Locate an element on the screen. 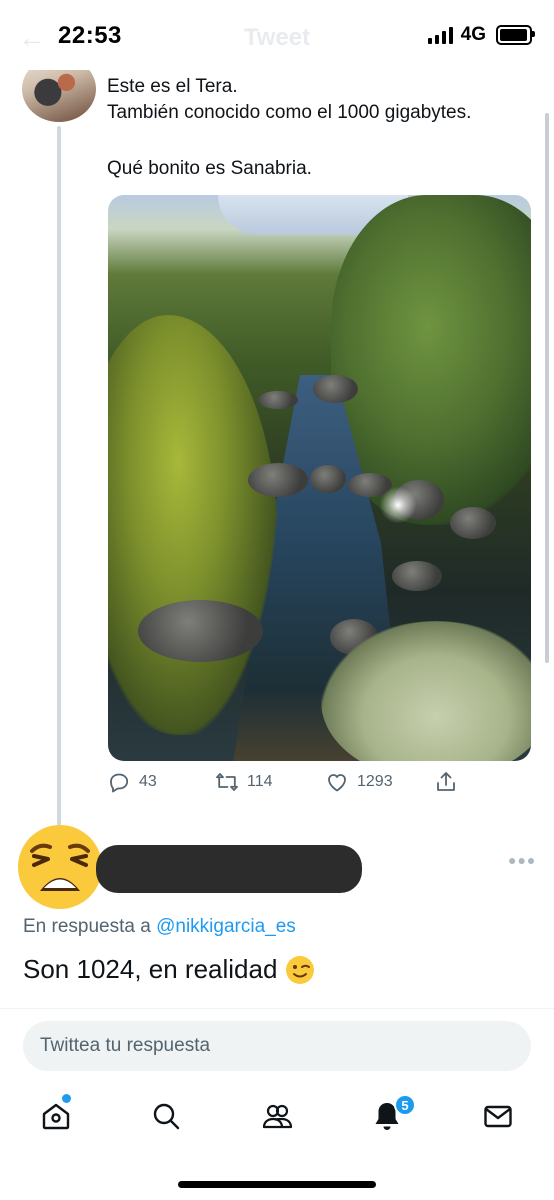 This screenshot has height=1200, width=554. retweet-icon is located at coordinates (227, 782).